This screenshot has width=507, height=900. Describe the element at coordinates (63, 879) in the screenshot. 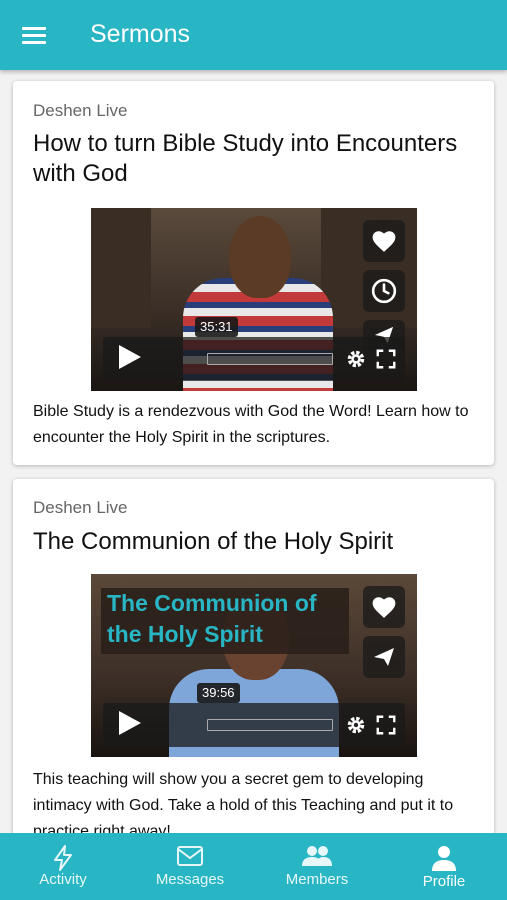

I see `tab-label: Activity` at that location.